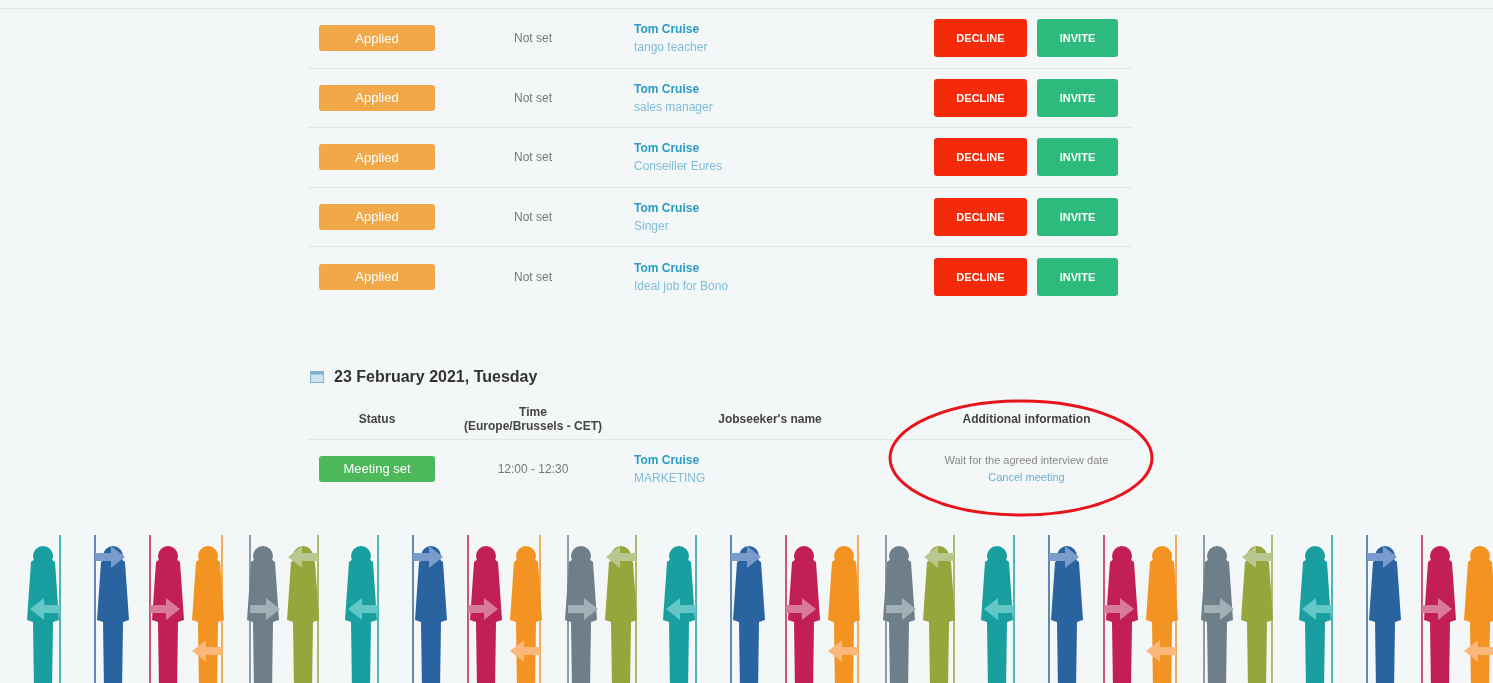 This screenshot has width=1493, height=683. Describe the element at coordinates (1026, 460) in the screenshot. I see `info-text: Wait for the agreed interview date` at that location.